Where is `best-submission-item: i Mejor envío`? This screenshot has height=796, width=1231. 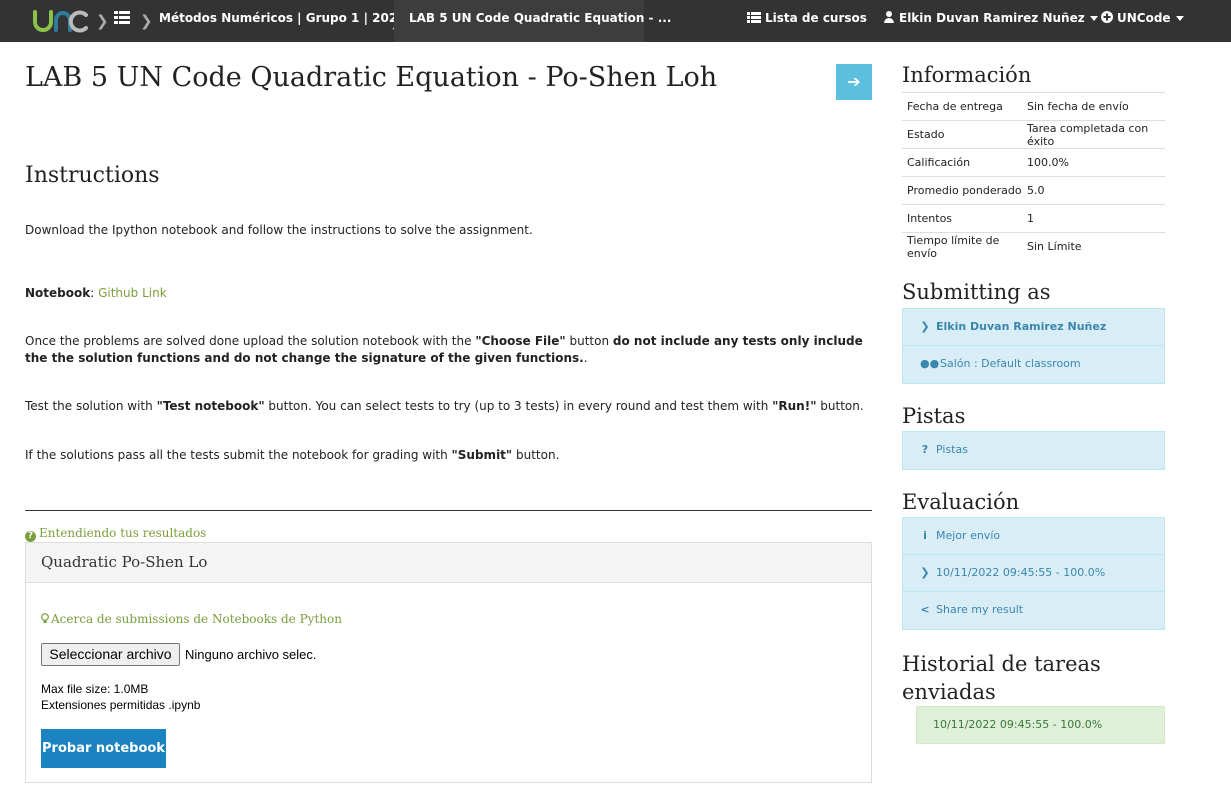 best-submission-item: i Mejor envío is located at coordinates (1033, 536).